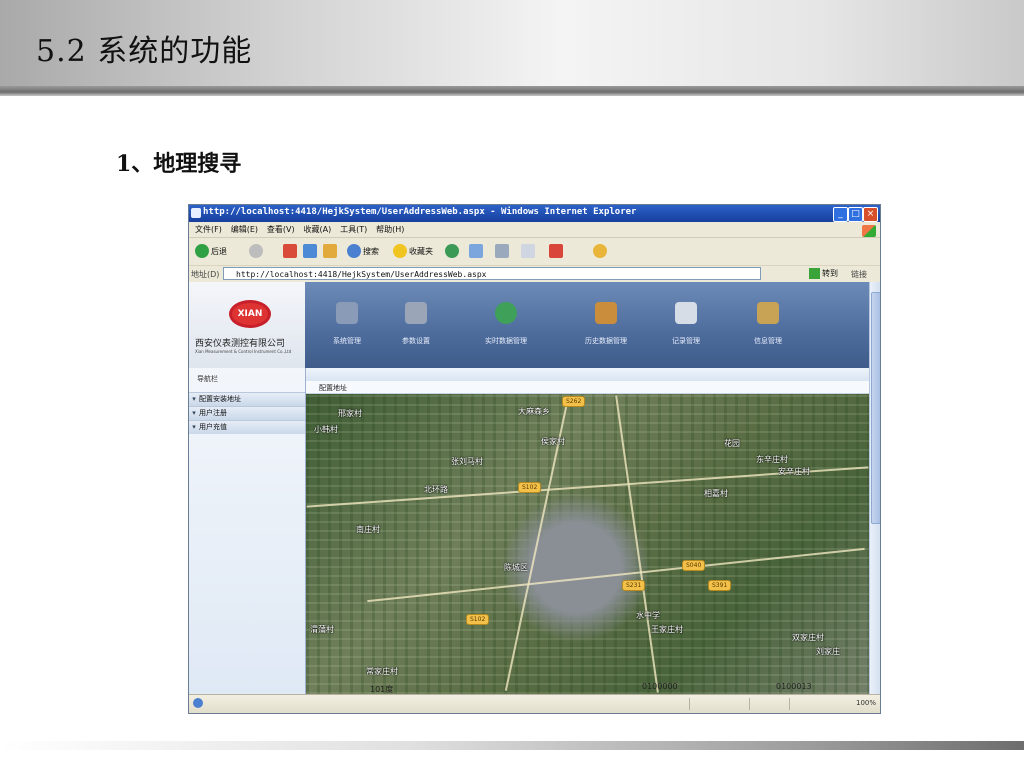  What do you see at coordinates (587, 688) in the screenshot?
I see `map-coordinate-bar: 101度 0100000 0100013` at bounding box center [587, 688].